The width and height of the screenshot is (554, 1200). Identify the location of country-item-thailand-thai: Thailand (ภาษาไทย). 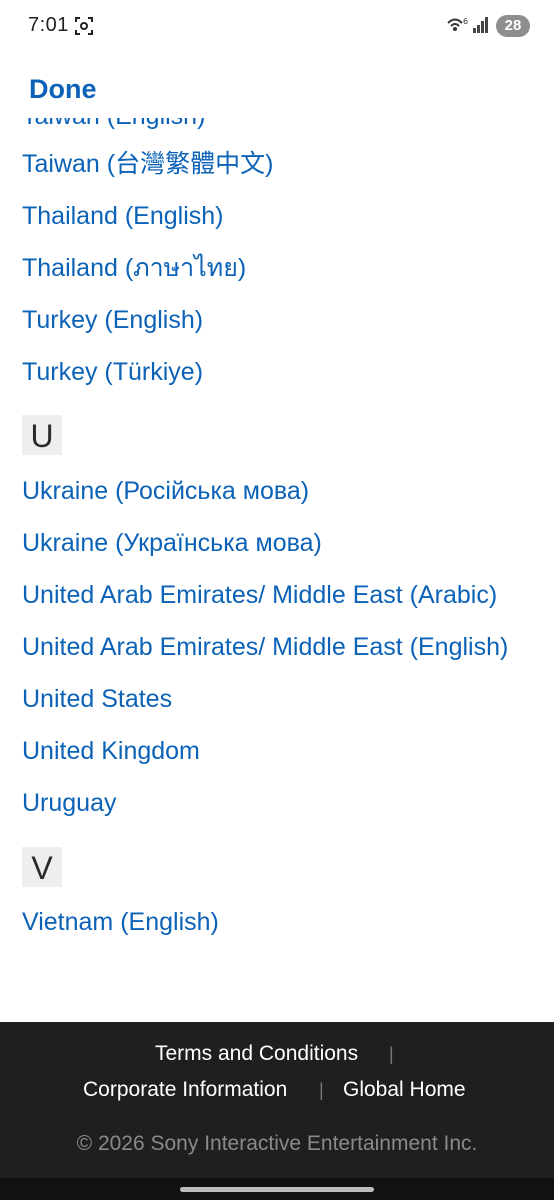
(134, 268).